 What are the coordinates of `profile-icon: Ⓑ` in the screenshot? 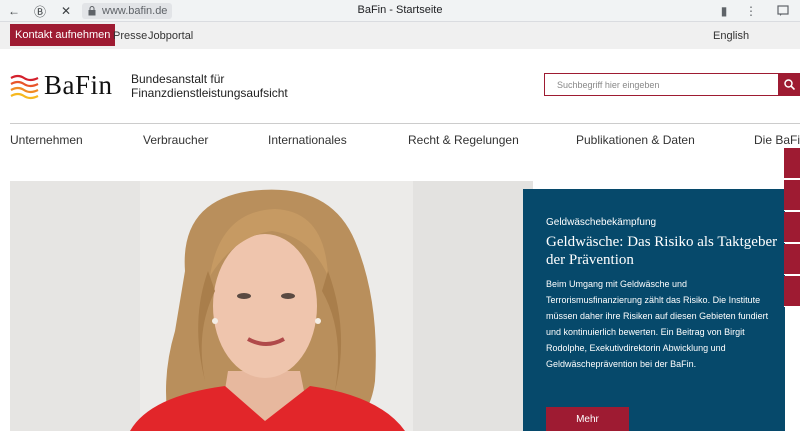 It's located at (40, 11).